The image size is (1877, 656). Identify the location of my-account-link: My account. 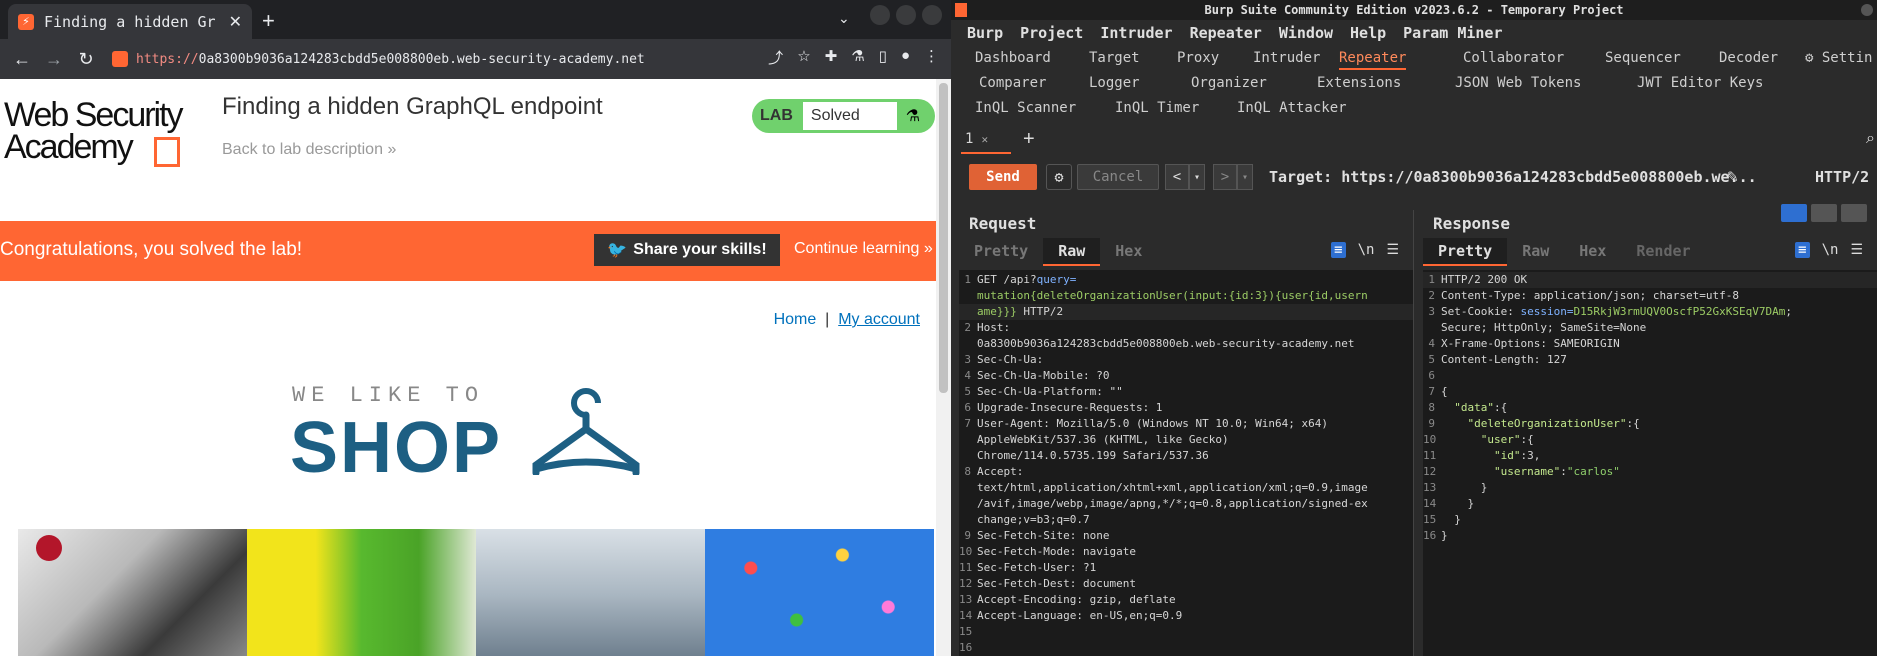
(879, 319).